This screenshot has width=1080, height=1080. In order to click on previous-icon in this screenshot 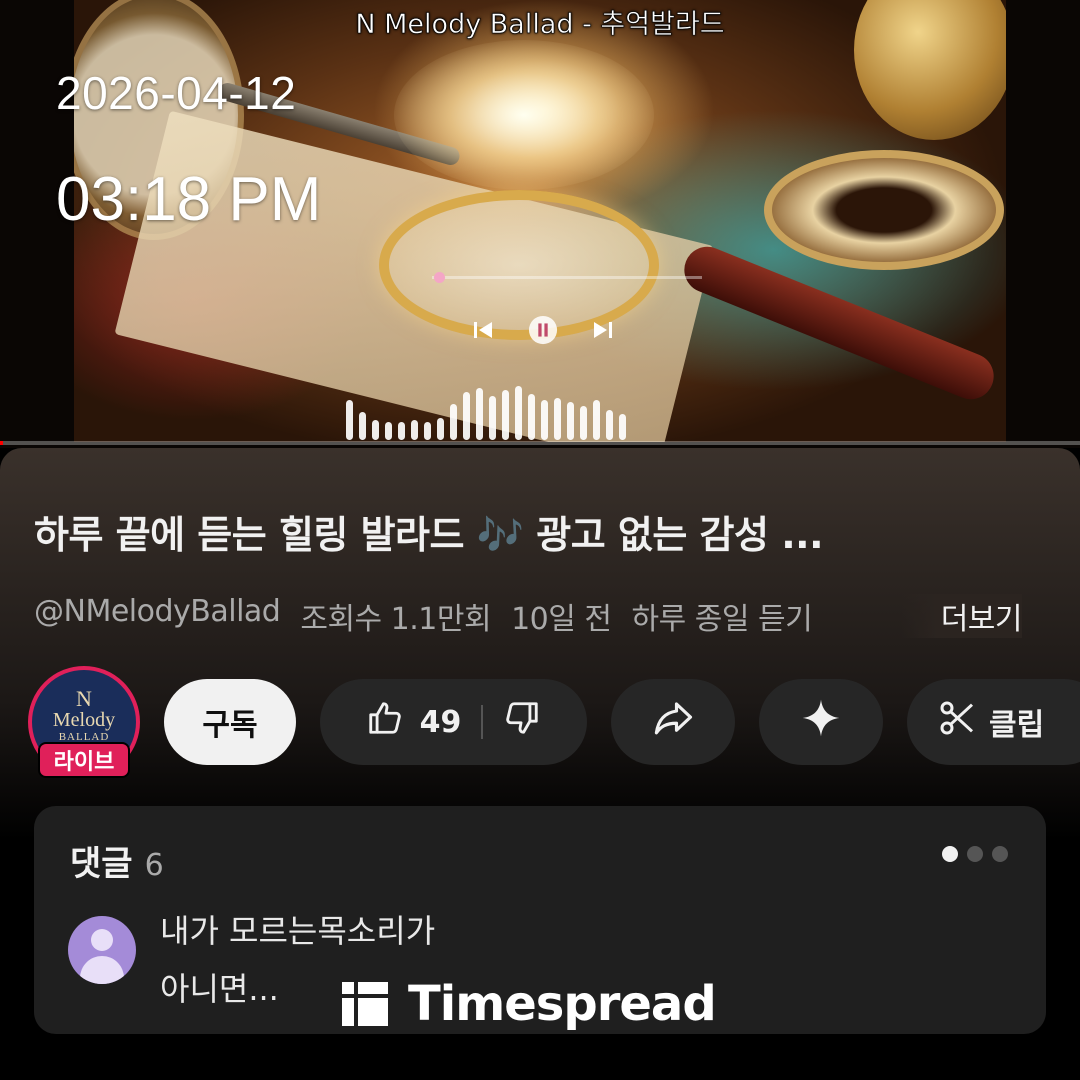, I will do `click(483, 330)`.